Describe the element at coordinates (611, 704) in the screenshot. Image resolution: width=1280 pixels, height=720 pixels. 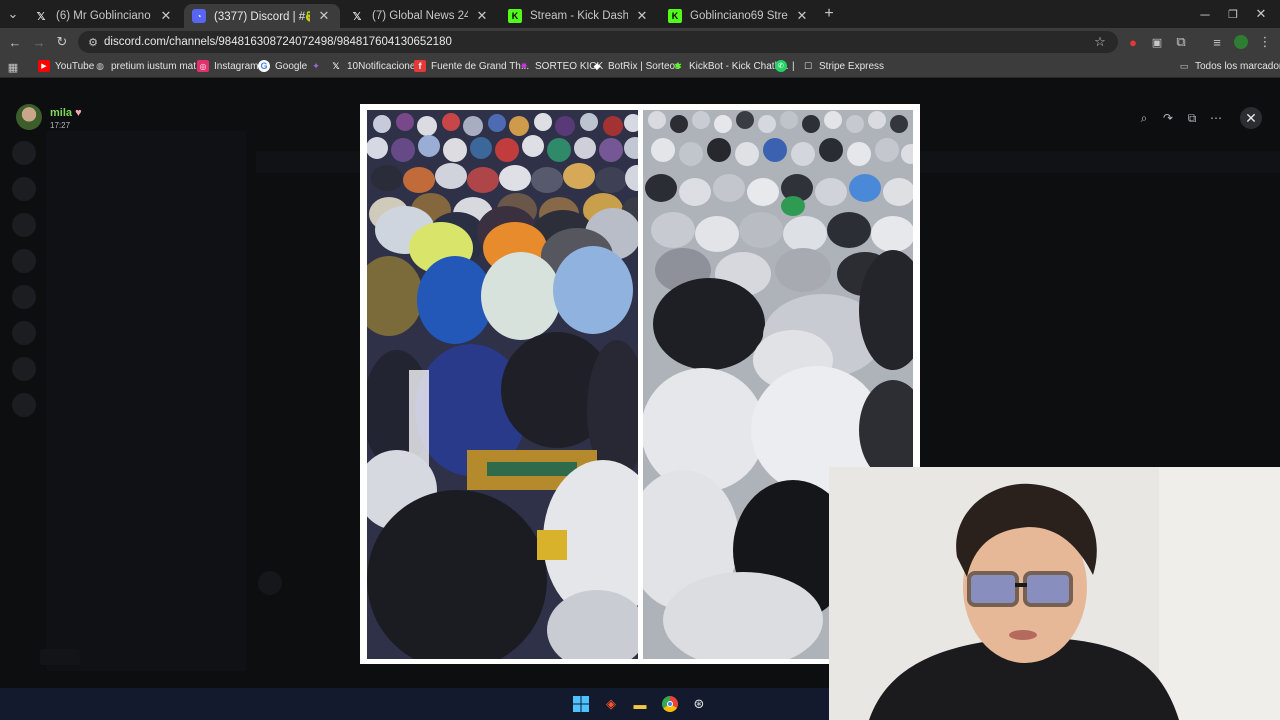
I see `brave-icon: ◈` at that location.